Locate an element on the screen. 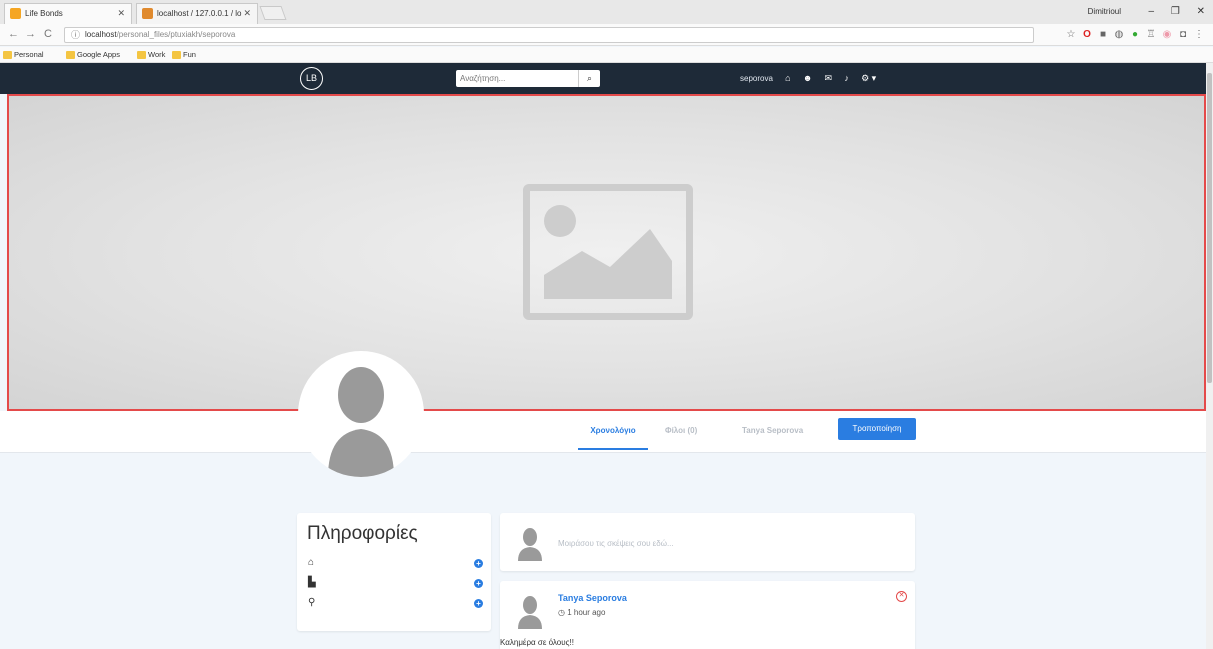  post-body: Καλημέρα σε όλους!! is located at coordinates (537, 642).